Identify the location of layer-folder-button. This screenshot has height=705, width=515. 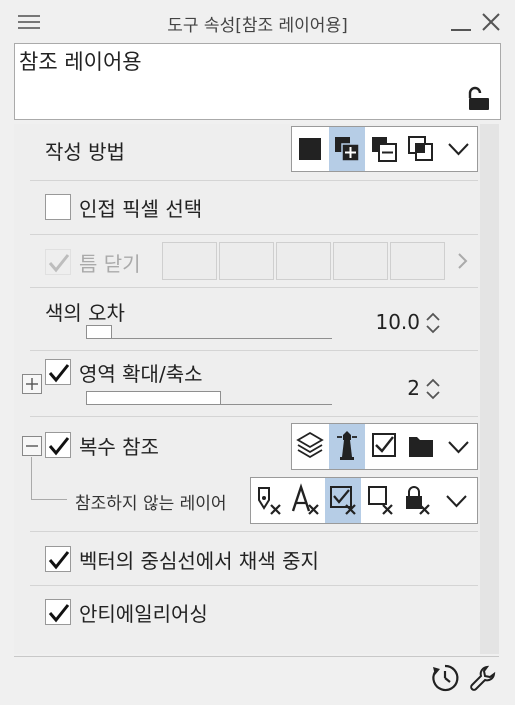
(421, 446).